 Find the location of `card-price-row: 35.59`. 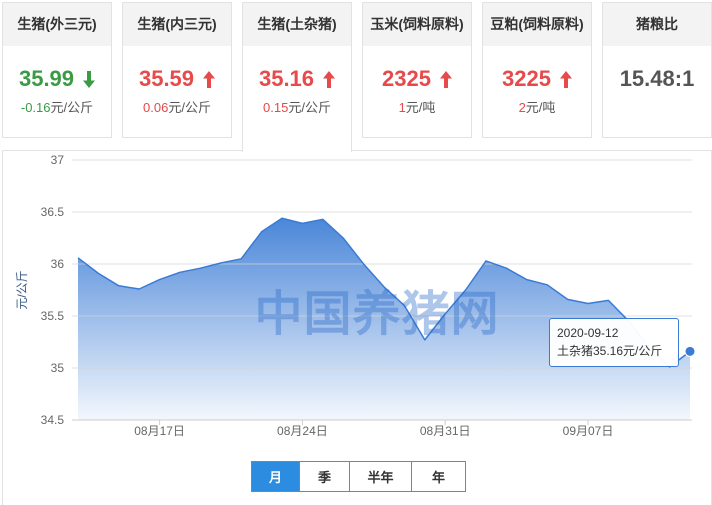

card-price-row: 35.59 is located at coordinates (177, 79).